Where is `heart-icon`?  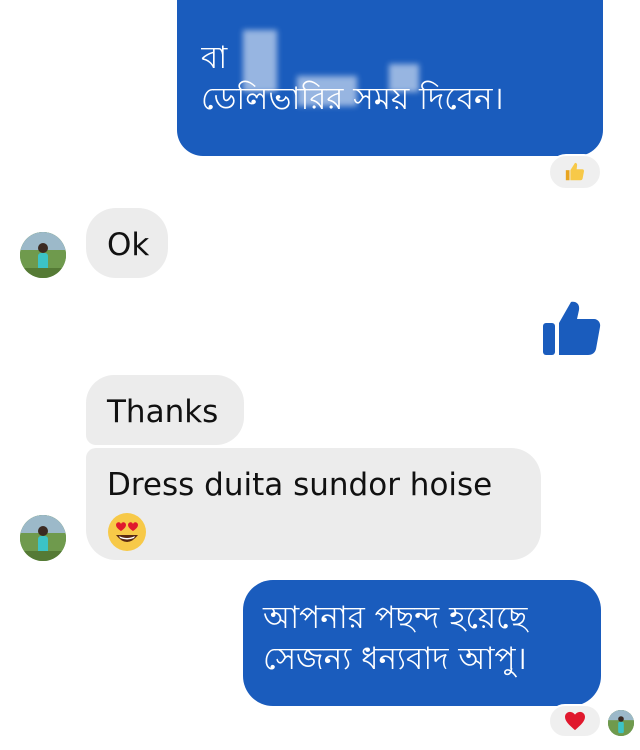 heart-icon is located at coordinates (575, 721).